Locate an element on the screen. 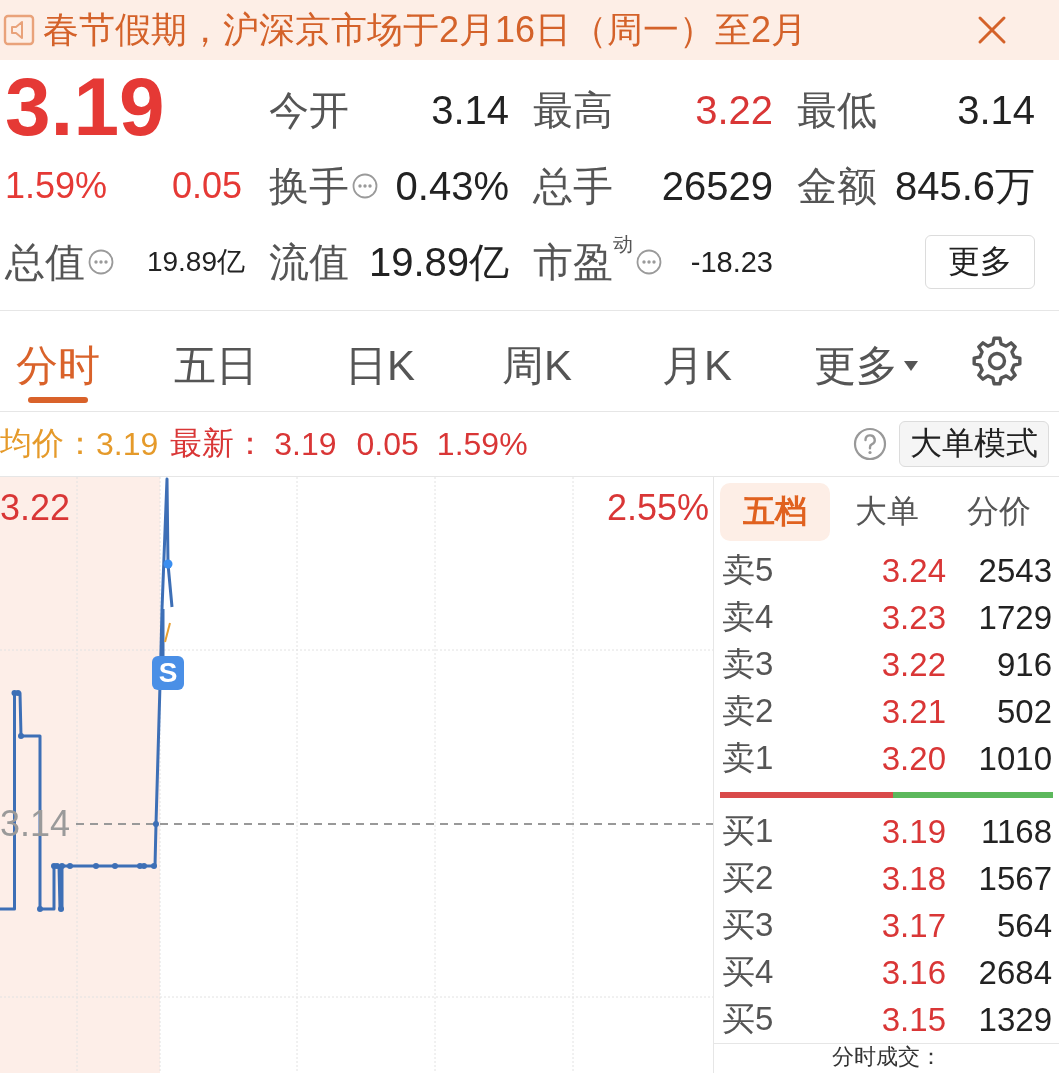 The height and width of the screenshot is (1073, 1059). level-volume: 1168 is located at coordinates (1016, 831).